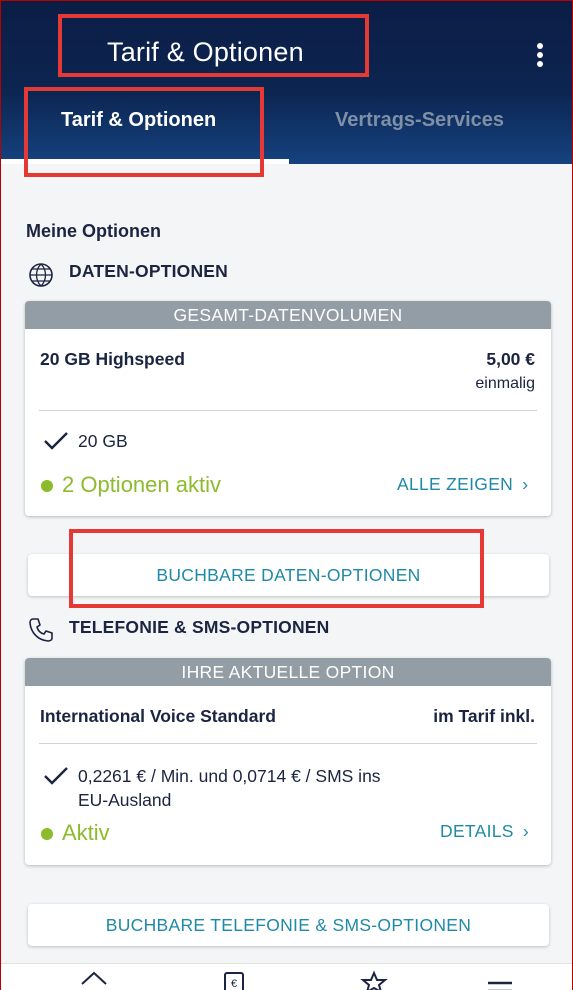  I want to click on tab-vertrags-services: Vertrags-Services, so click(419, 120).